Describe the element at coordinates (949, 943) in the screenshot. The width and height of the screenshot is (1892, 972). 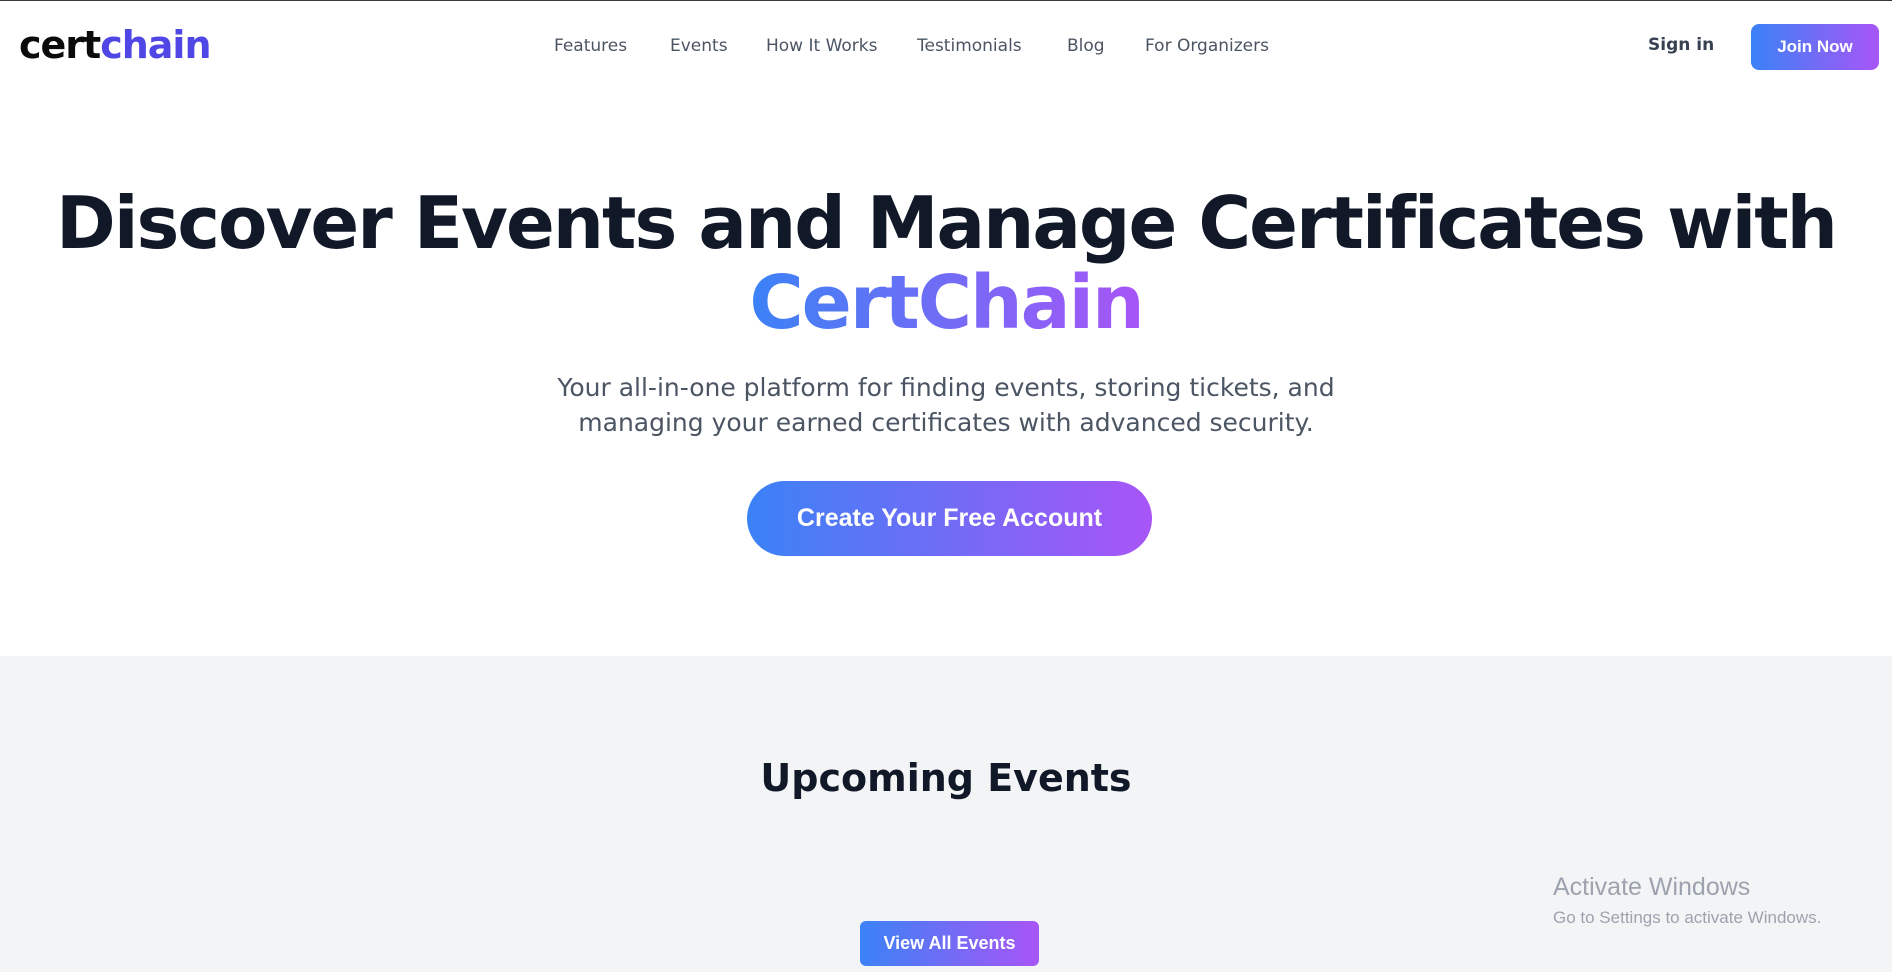
I see `view-all-events-button: View All Events` at that location.